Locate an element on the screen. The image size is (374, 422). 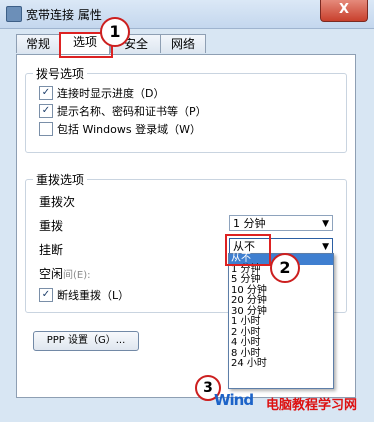
idle-label-text: 空闲 is located at coordinates (51, 274).